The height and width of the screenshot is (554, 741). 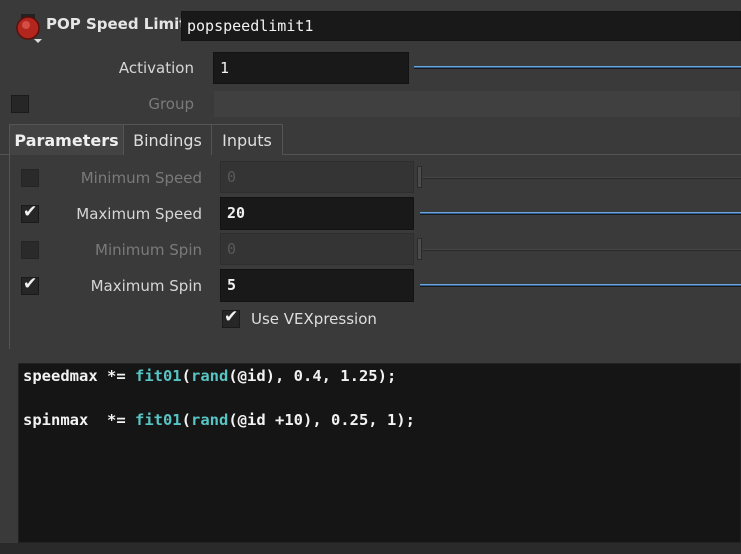 What do you see at coordinates (317, 249) in the screenshot?
I see `min-spin-field: 0` at bounding box center [317, 249].